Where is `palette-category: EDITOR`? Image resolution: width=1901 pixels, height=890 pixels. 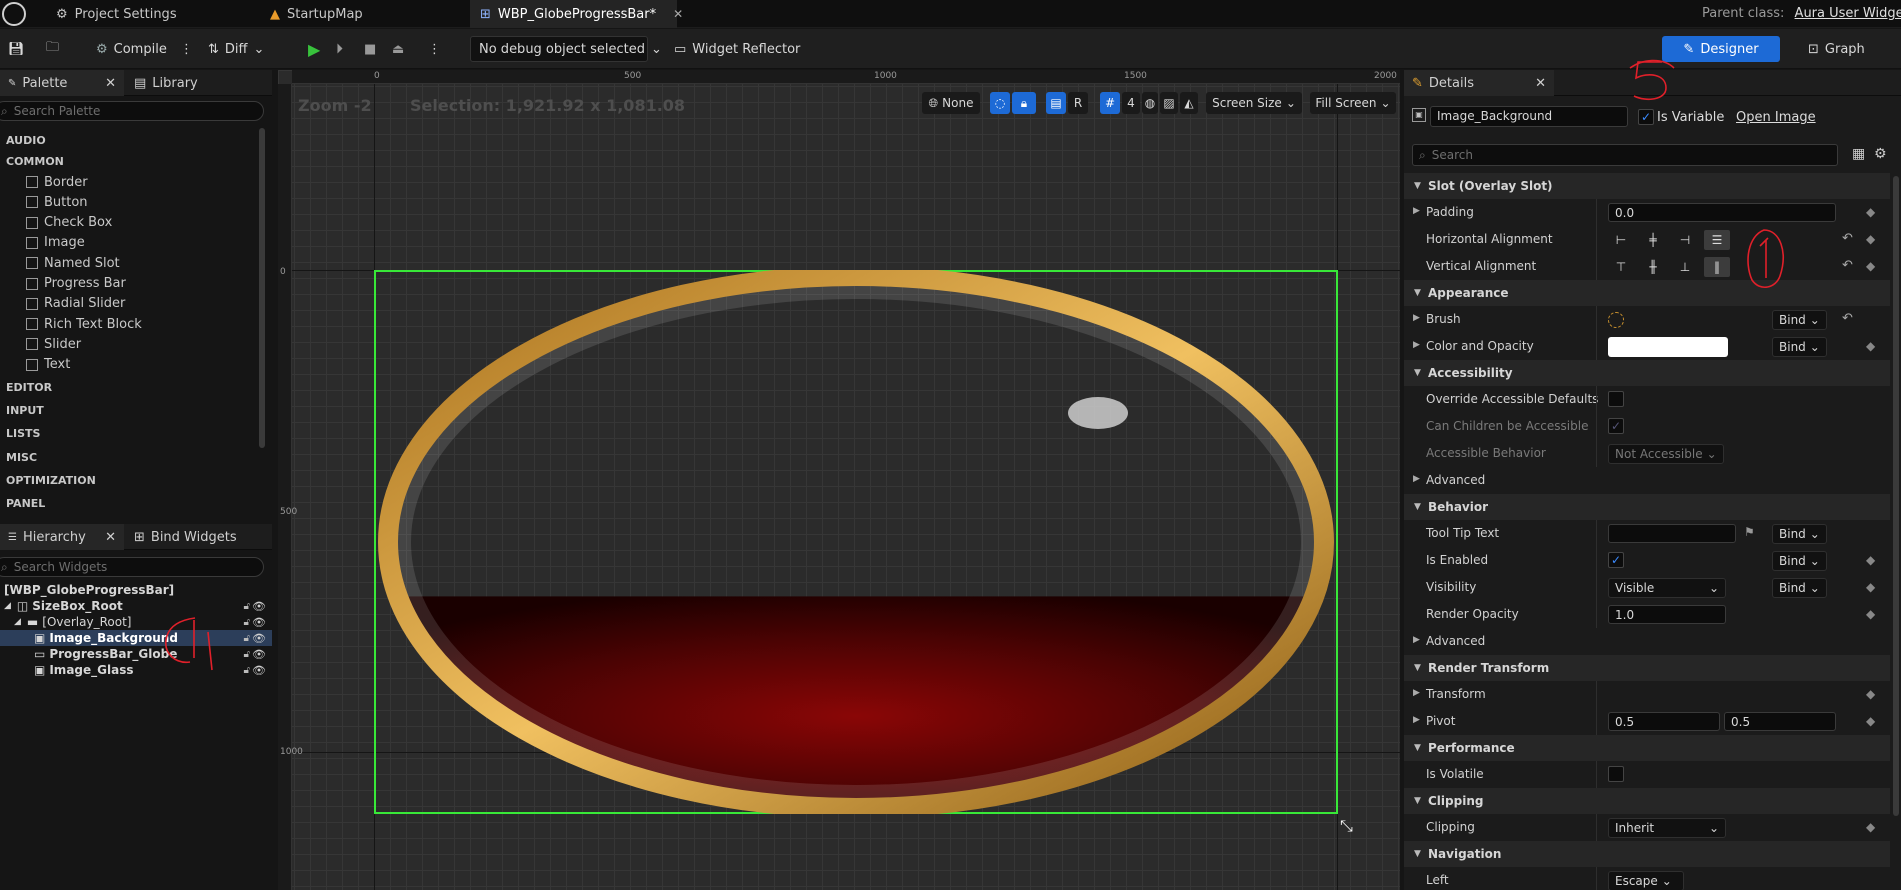 palette-category: EDITOR is located at coordinates (29, 387).